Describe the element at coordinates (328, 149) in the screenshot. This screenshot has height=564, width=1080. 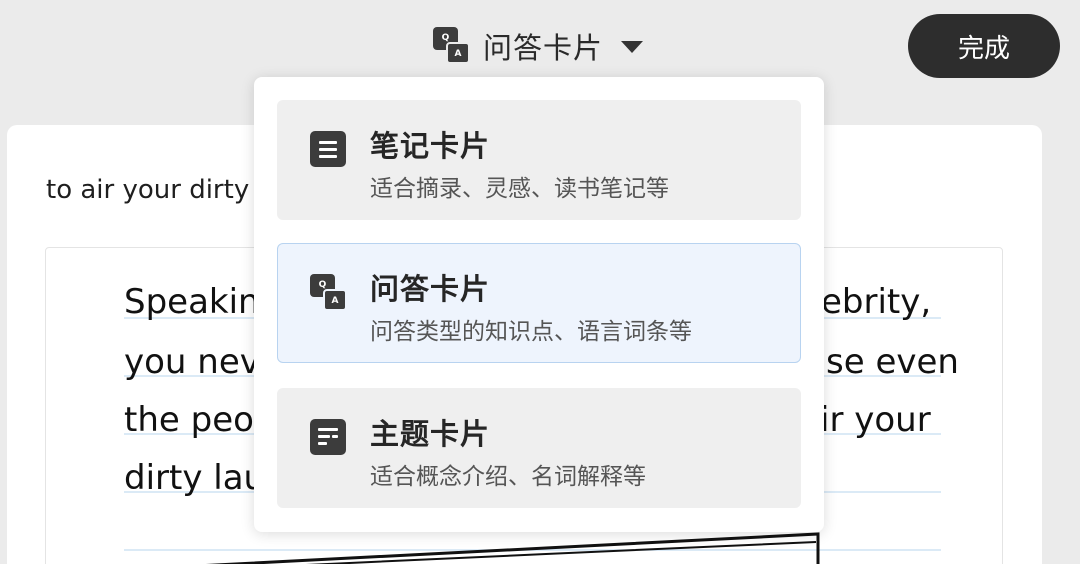
I see `note-icon` at that location.